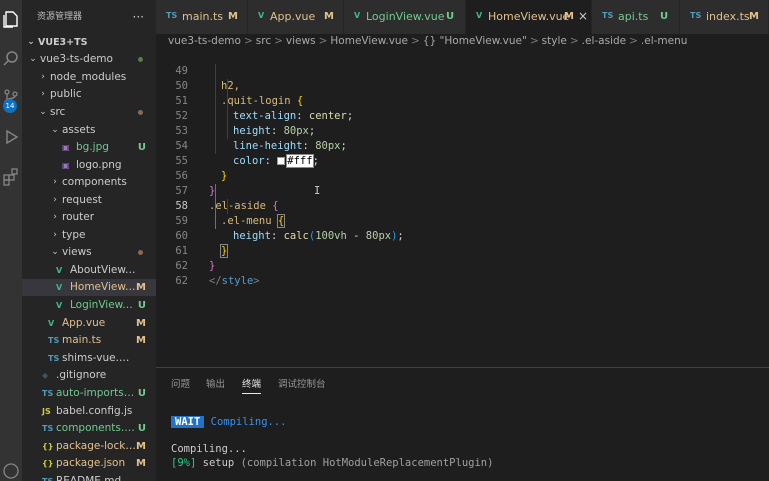 The height and width of the screenshot is (481, 769). I want to click on breadcrumb-item: .el-aside, so click(604, 41).